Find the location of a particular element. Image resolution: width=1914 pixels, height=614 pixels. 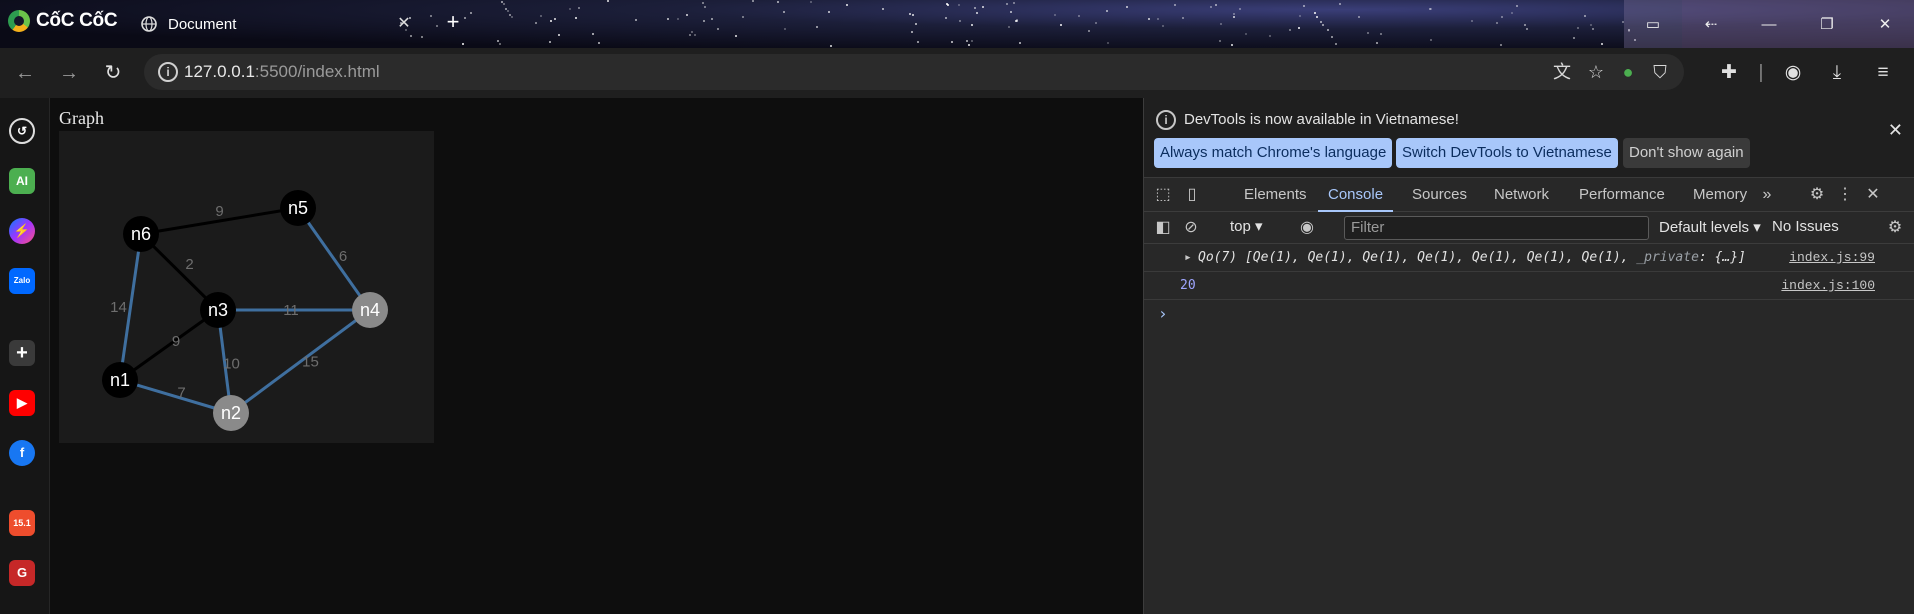

console-prompt-row: › is located at coordinates (1529, 314).